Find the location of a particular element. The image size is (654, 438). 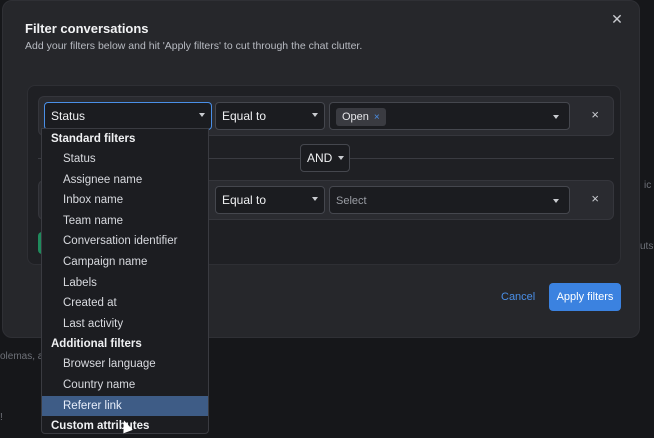

dropdown-option: Team name is located at coordinates (125, 221).